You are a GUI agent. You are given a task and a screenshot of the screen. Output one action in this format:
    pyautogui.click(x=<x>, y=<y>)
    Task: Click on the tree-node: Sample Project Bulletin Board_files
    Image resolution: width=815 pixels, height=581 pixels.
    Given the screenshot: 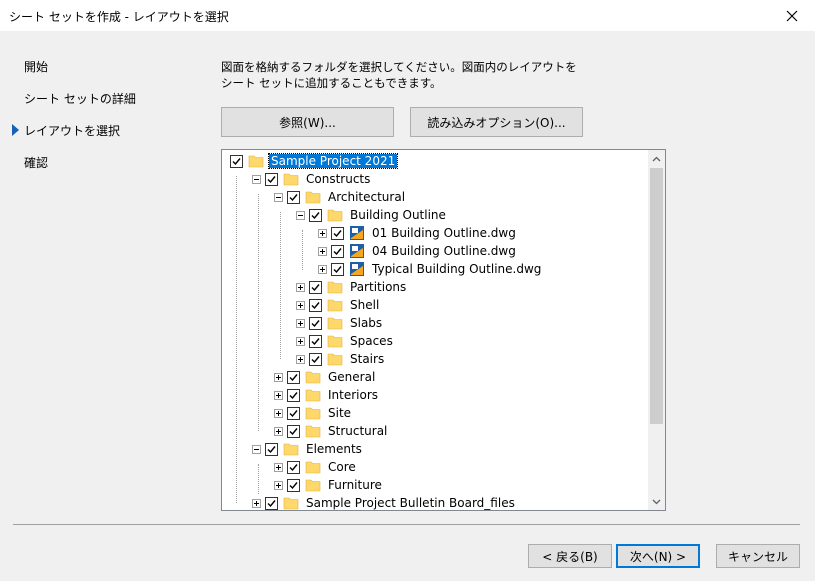 What is the action you would take?
    pyautogui.click(x=384, y=502)
    